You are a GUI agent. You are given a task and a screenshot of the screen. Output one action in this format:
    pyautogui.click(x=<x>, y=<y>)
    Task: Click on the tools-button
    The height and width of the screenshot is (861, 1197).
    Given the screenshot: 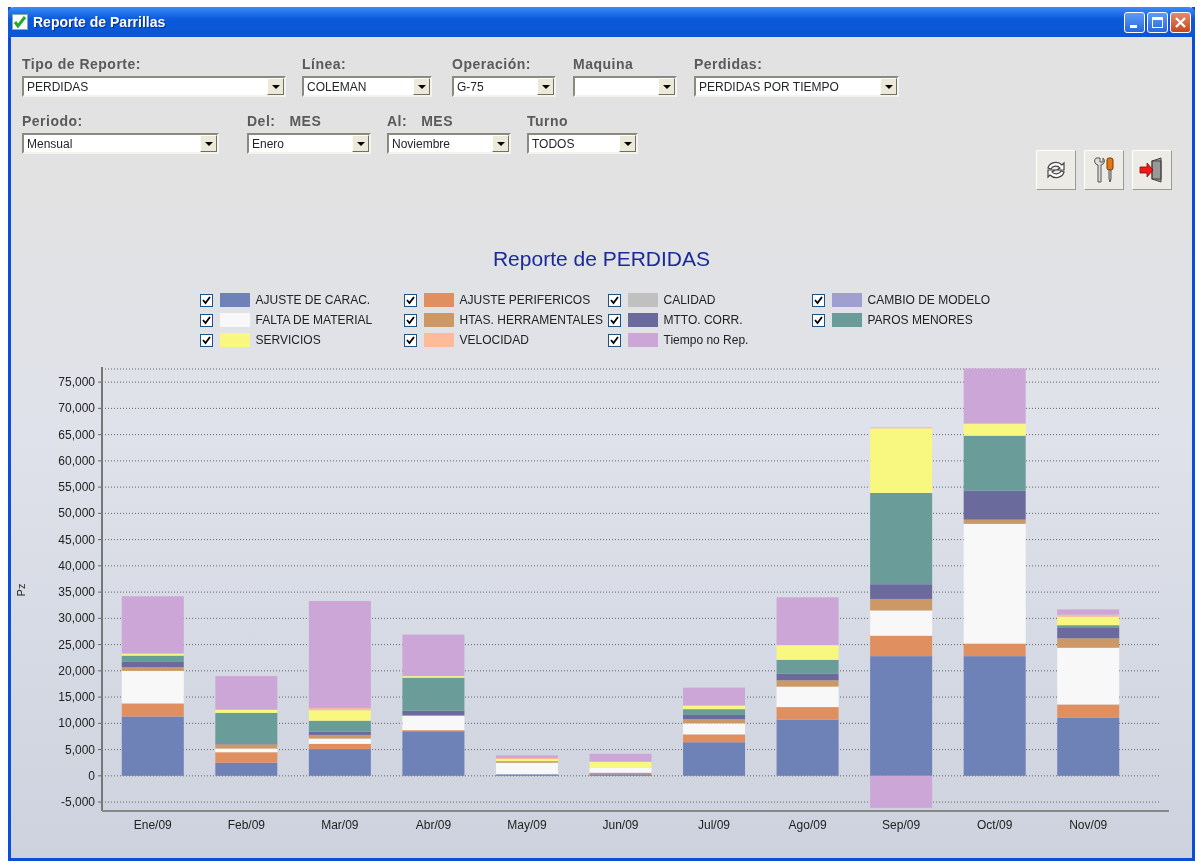 What is the action you would take?
    pyautogui.click(x=1104, y=170)
    